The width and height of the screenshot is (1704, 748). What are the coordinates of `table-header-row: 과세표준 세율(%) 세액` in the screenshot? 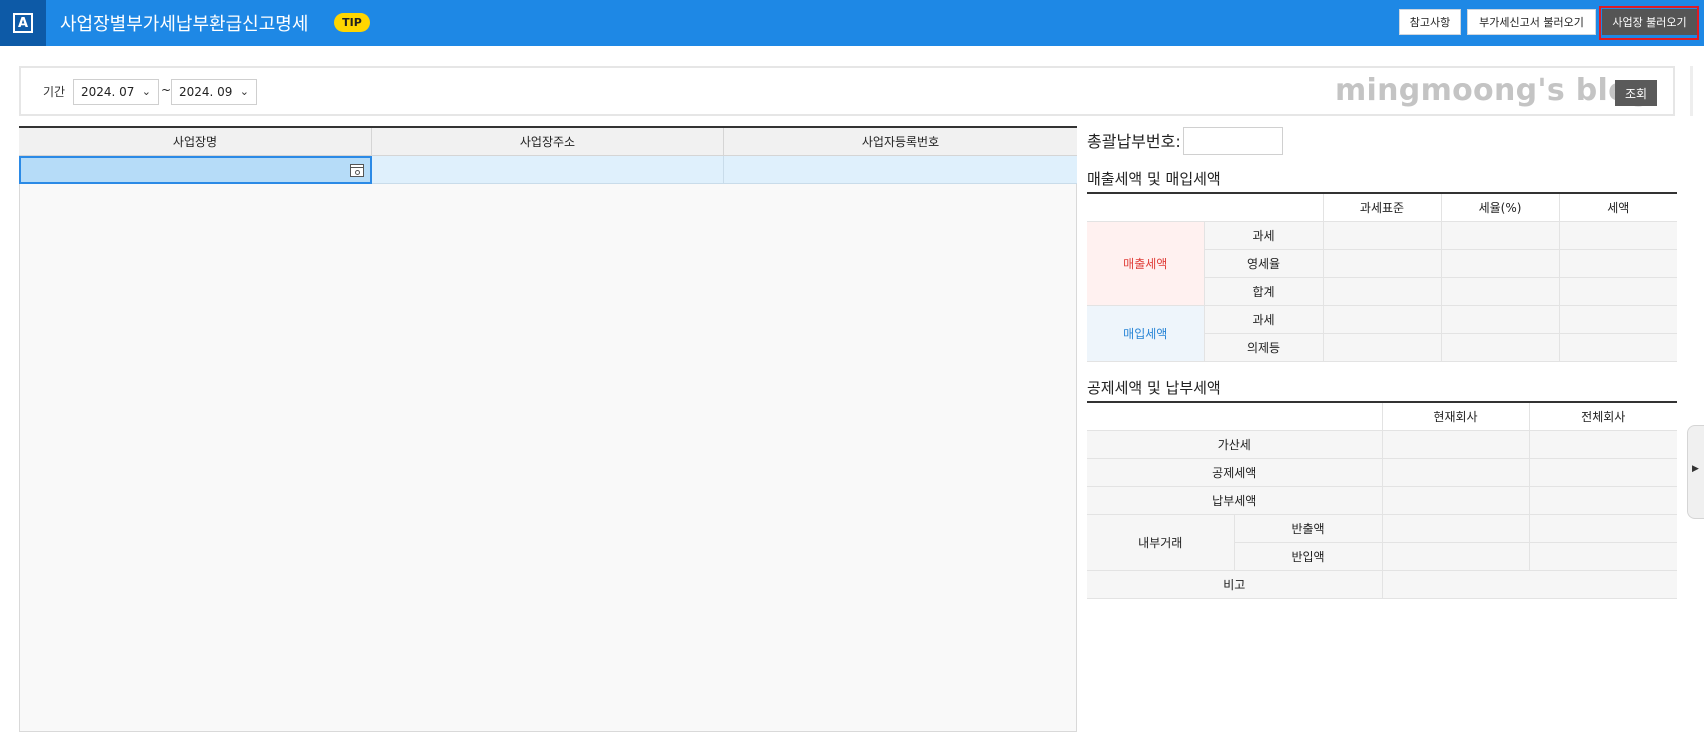 It's located at (1382, 207).